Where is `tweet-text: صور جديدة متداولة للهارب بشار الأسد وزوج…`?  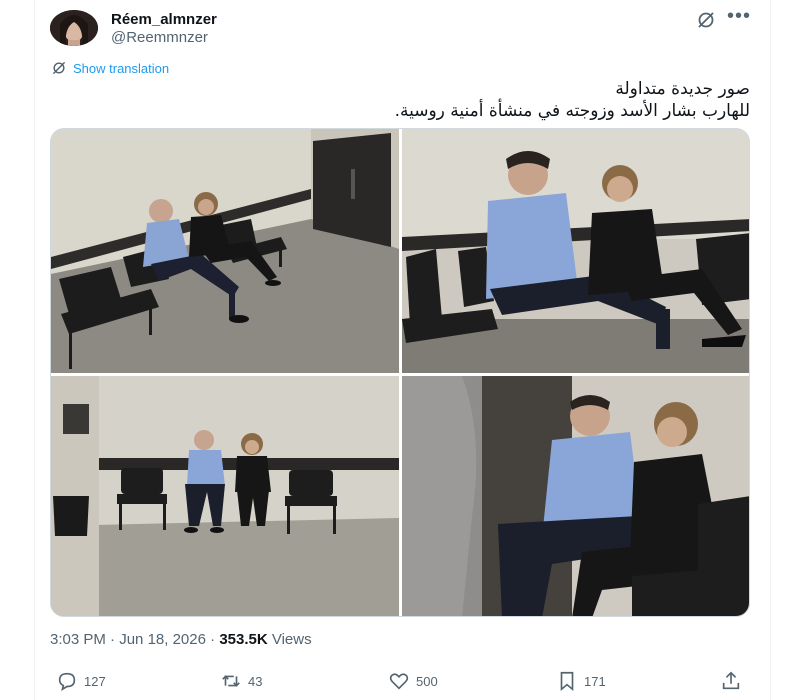
tweet-text: صور جديدة متداولة للهارب بشار الأسد وزوج… is located at coordinates (420, 100).